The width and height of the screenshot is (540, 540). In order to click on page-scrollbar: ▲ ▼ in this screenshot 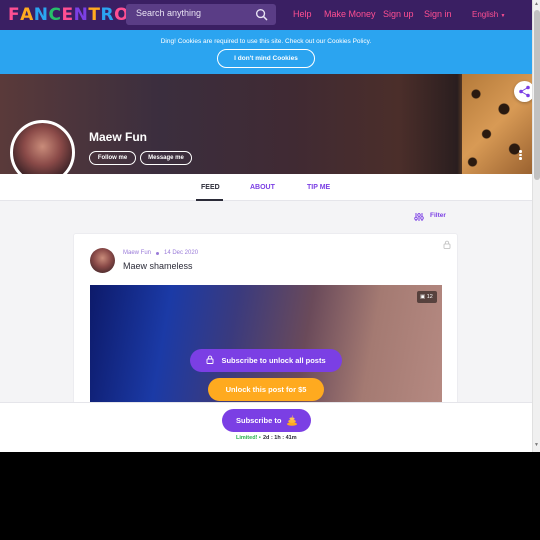, I will do `click(536, 226)`.